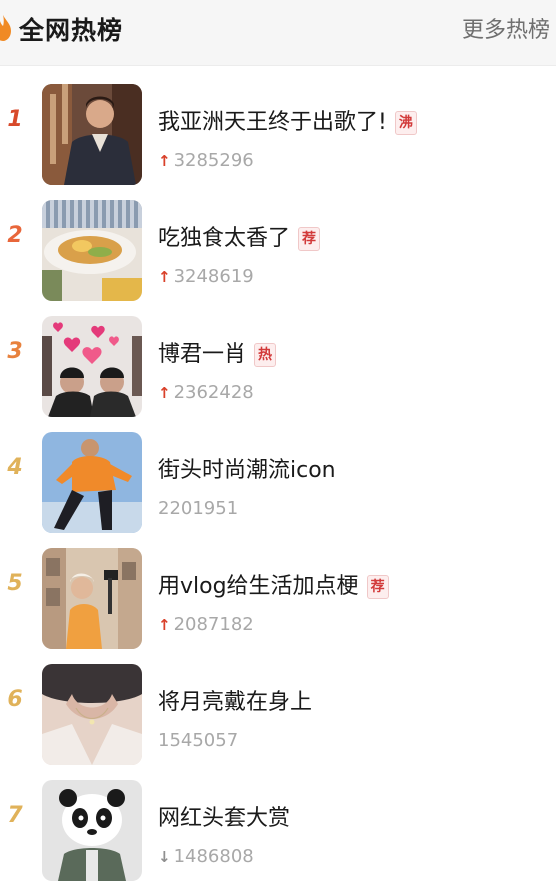 The width and height of the screenshot is (556, 881). I want to click on list-item: 6 将月亮戴在身上 1545057, so click(278, 705).